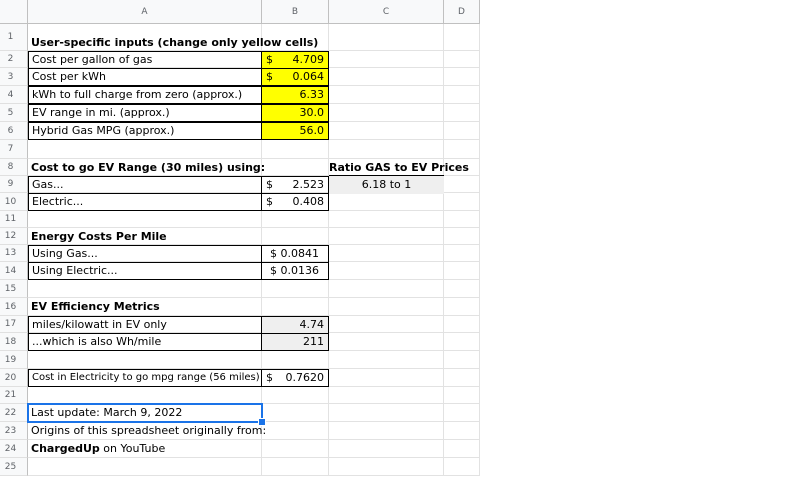 The height and width of the screenshot is (479, 800). What do you see at coordinates (65, 448) in the screenshot?
I see `source-name: ChargedUp` at bounding box center [65, 448].